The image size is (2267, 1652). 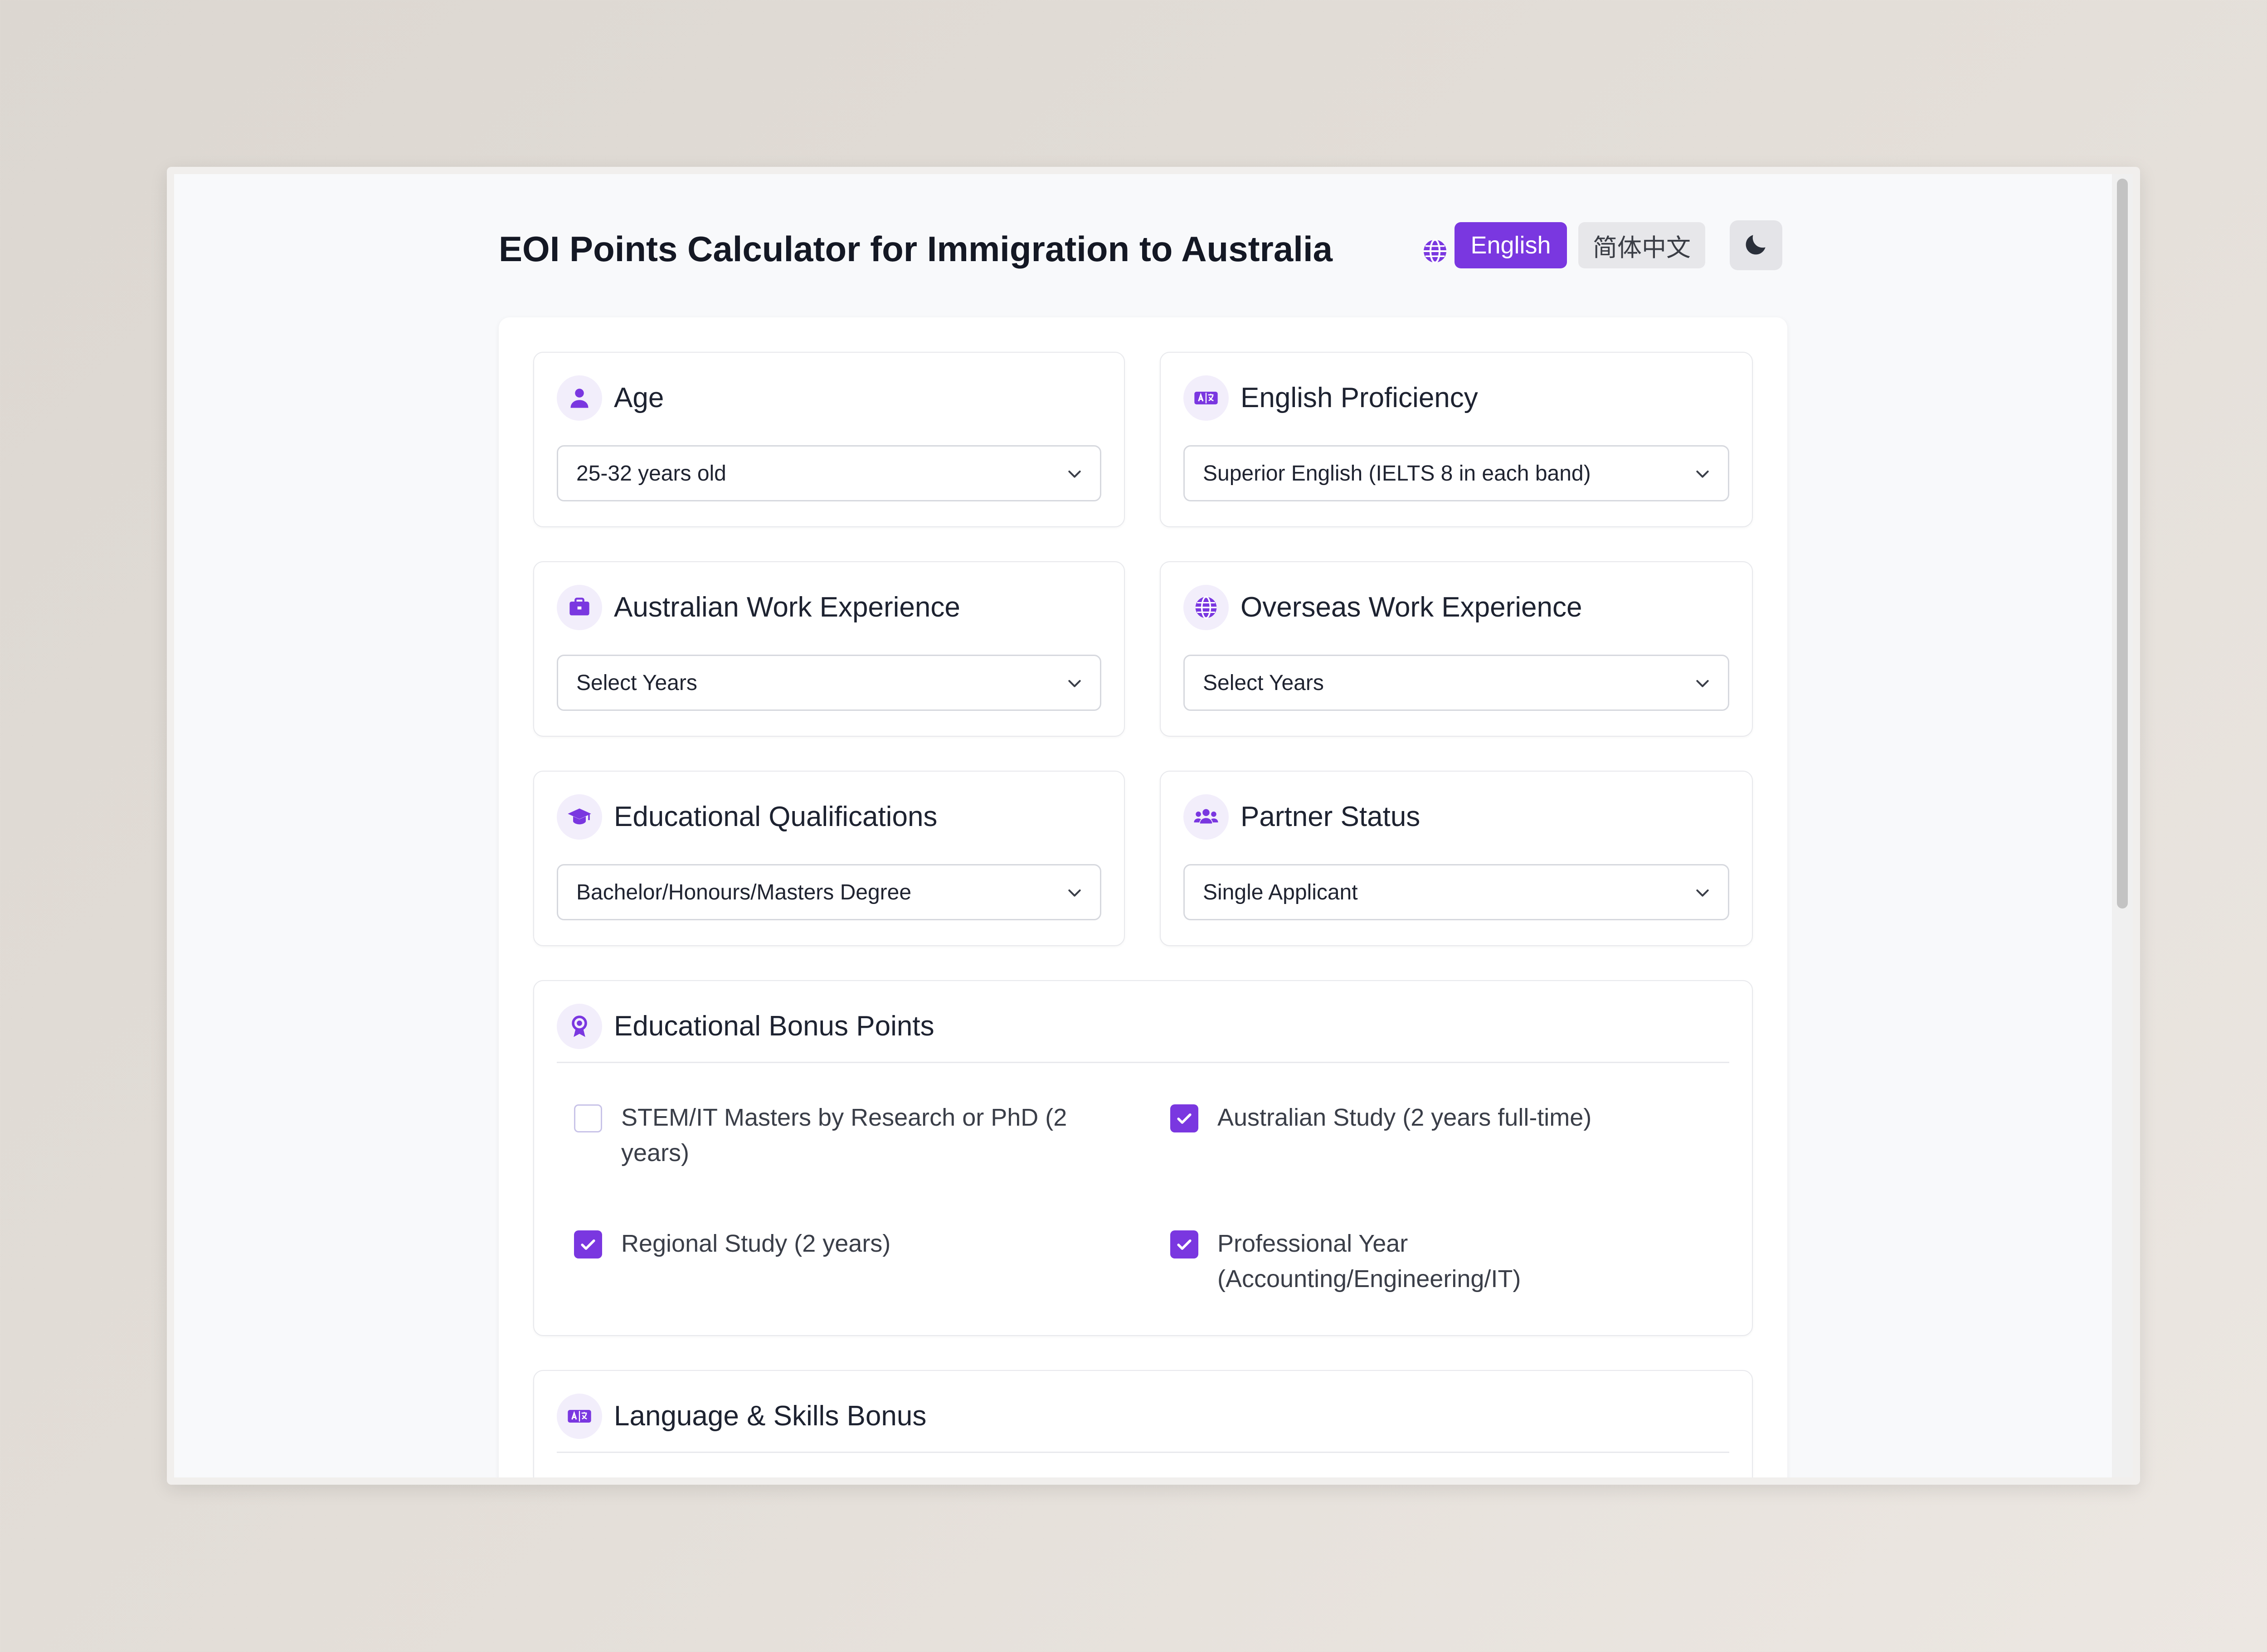 I want to click on briefcase-icon, so click(x=580, y=608).